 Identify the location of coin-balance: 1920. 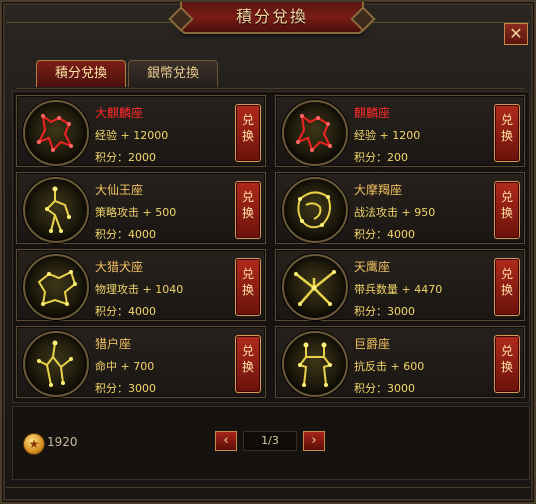
(62, 442).